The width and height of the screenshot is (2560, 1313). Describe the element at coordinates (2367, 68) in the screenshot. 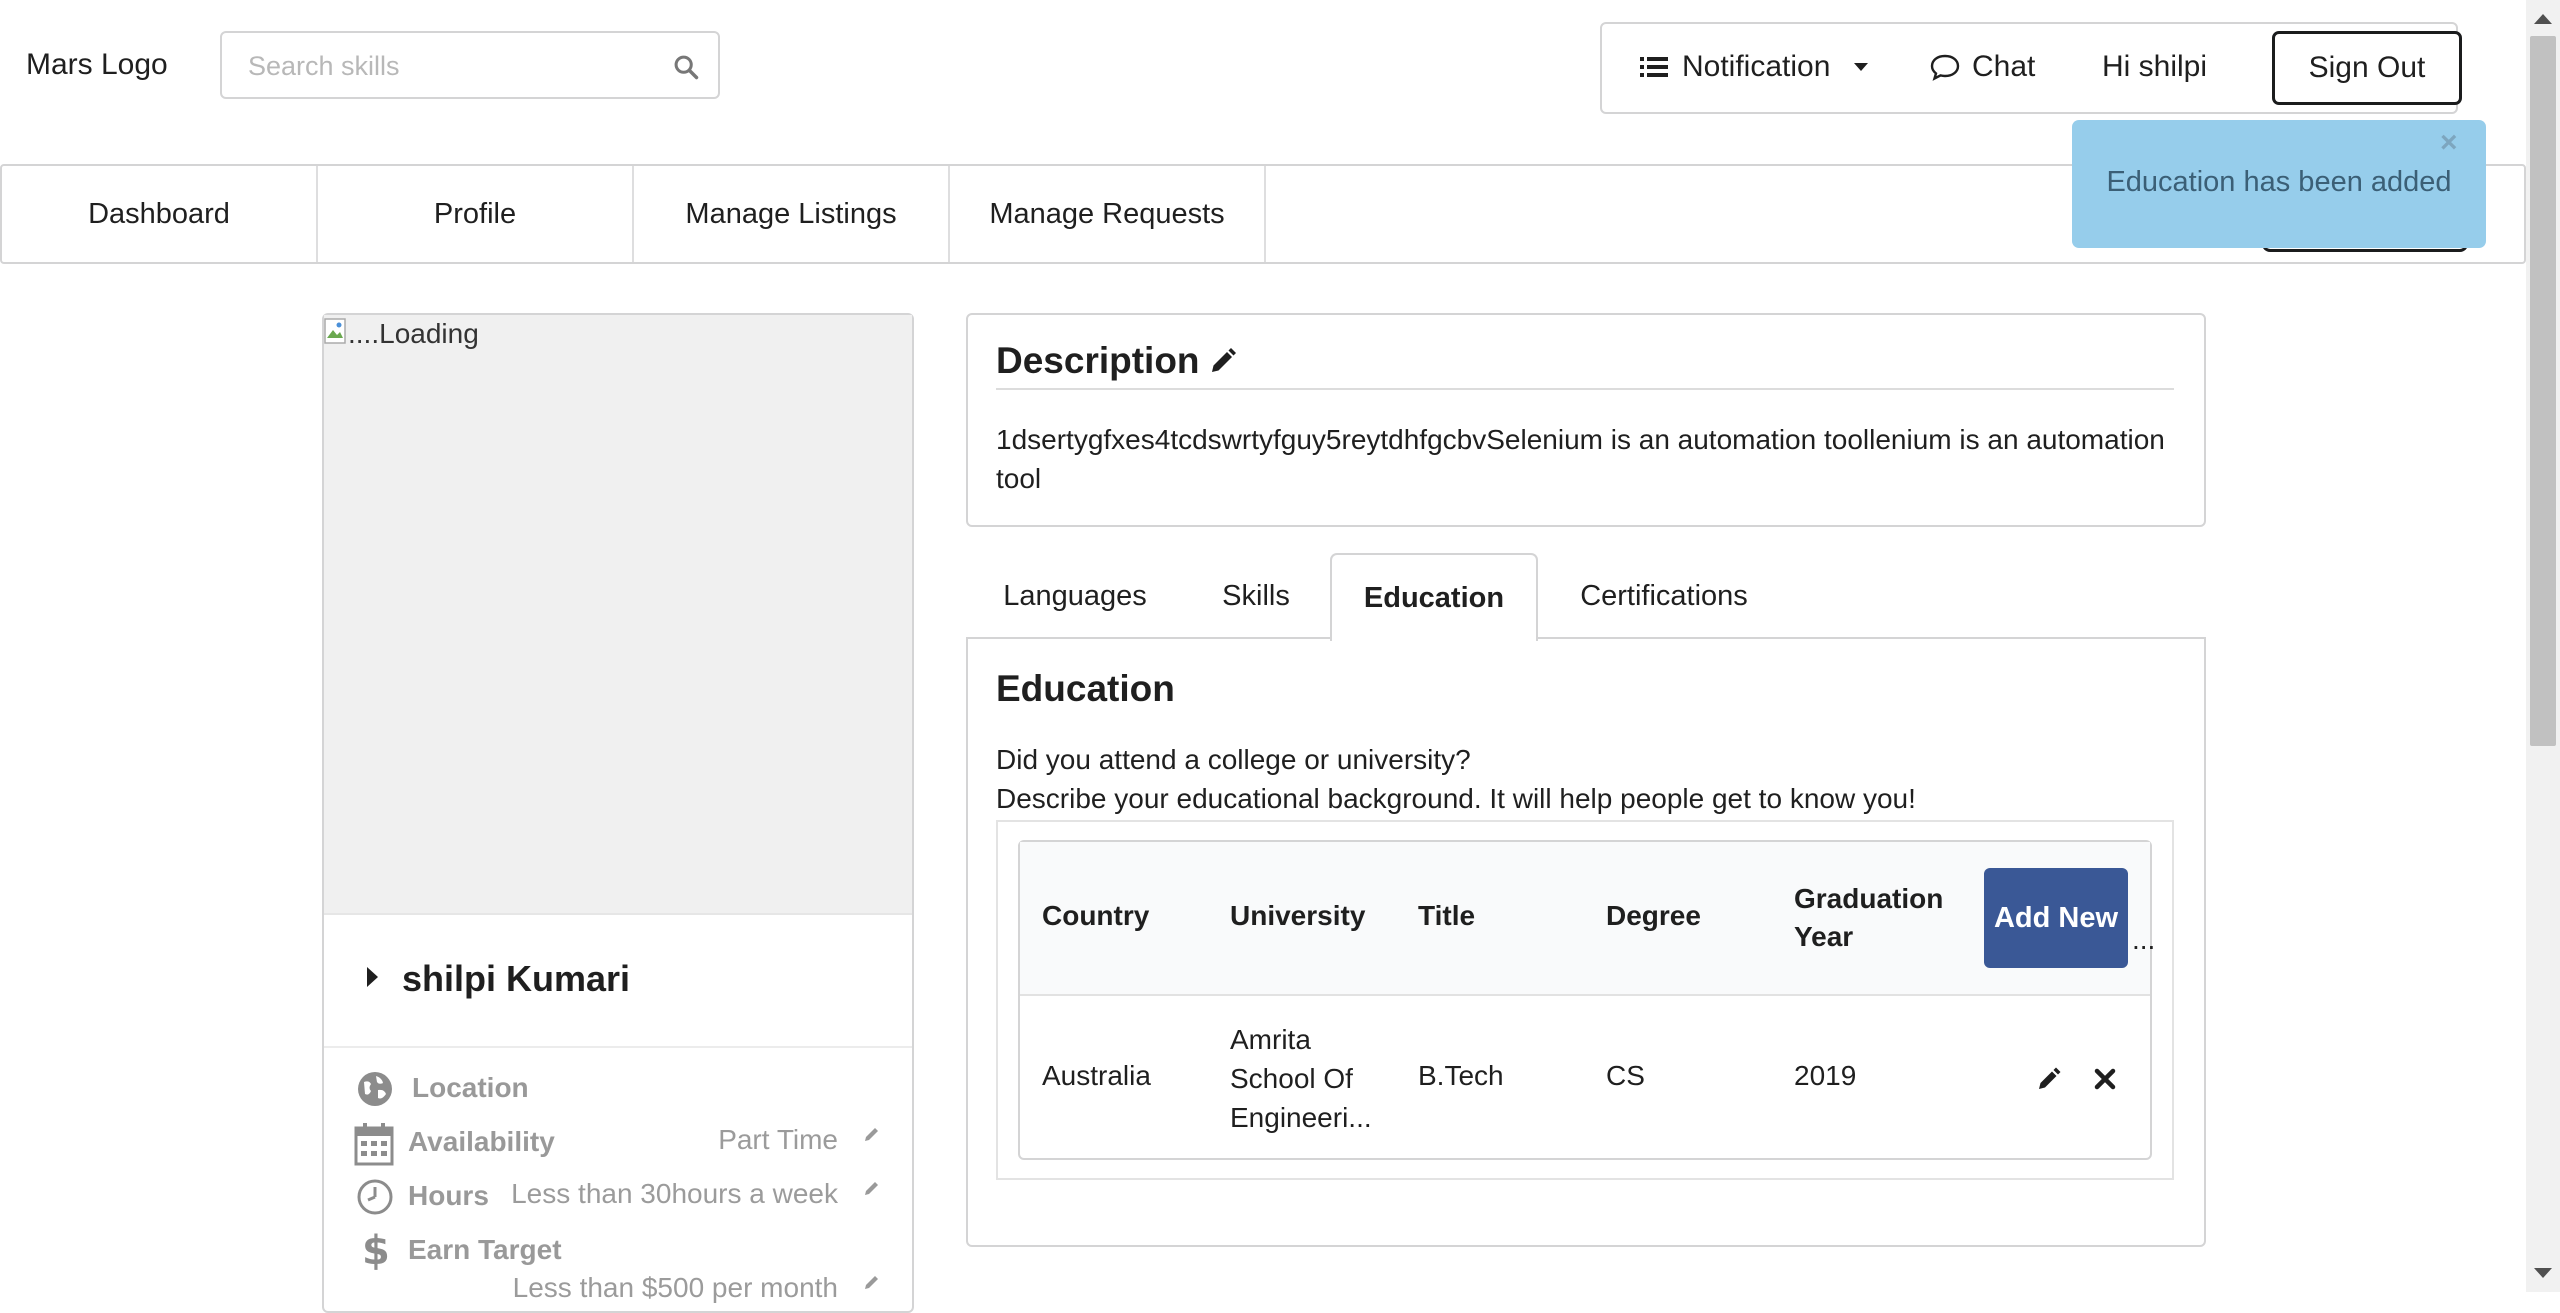

I see `sign-out-button: Sign Out` at that location.